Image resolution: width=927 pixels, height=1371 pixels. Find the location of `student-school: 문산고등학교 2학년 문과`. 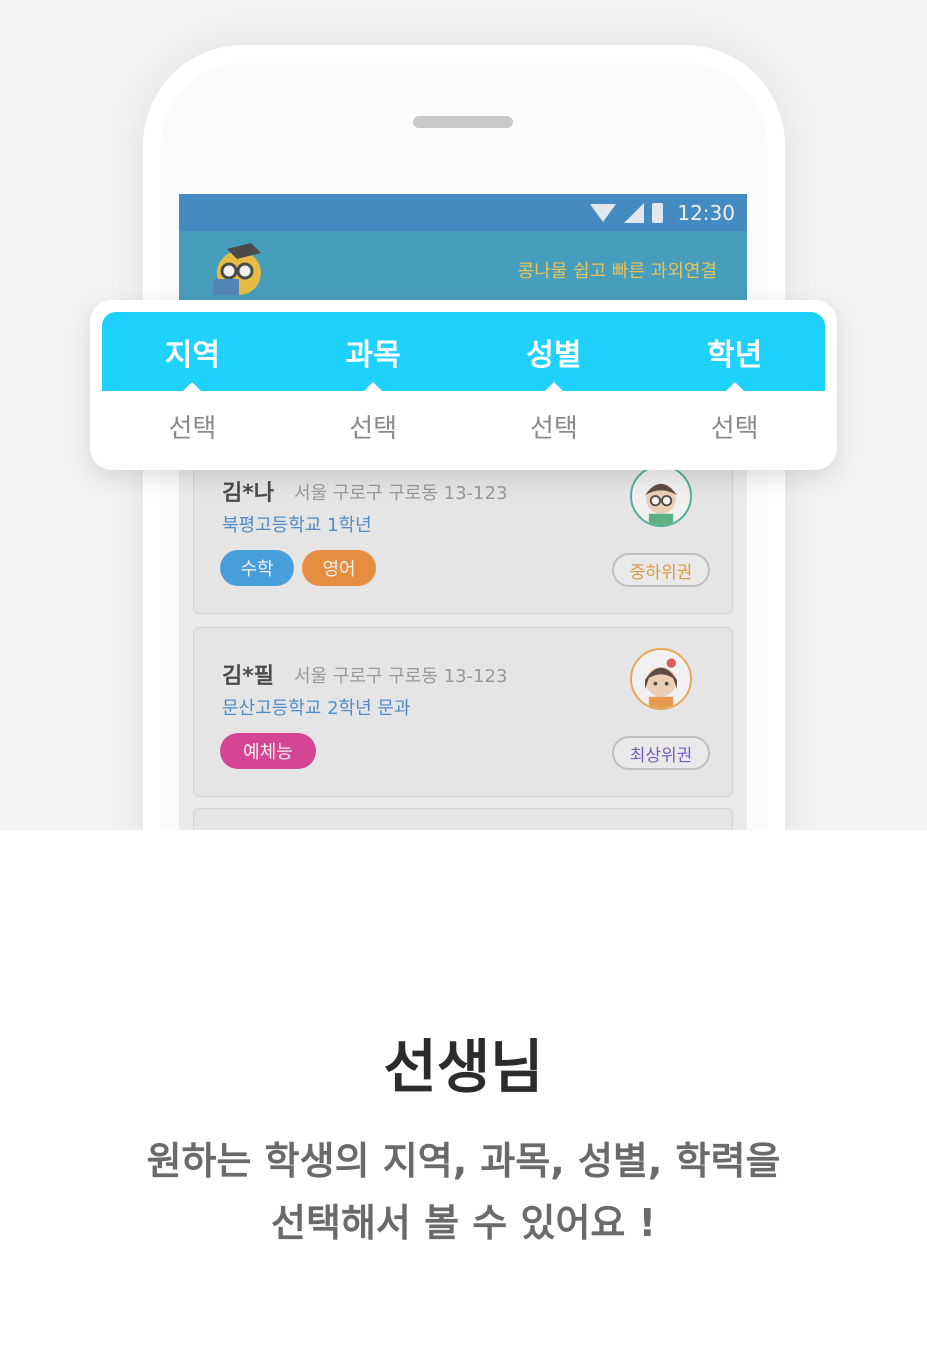

student-school: 문산고등학교 2학년 문과 is located at coordinates (316, 708).